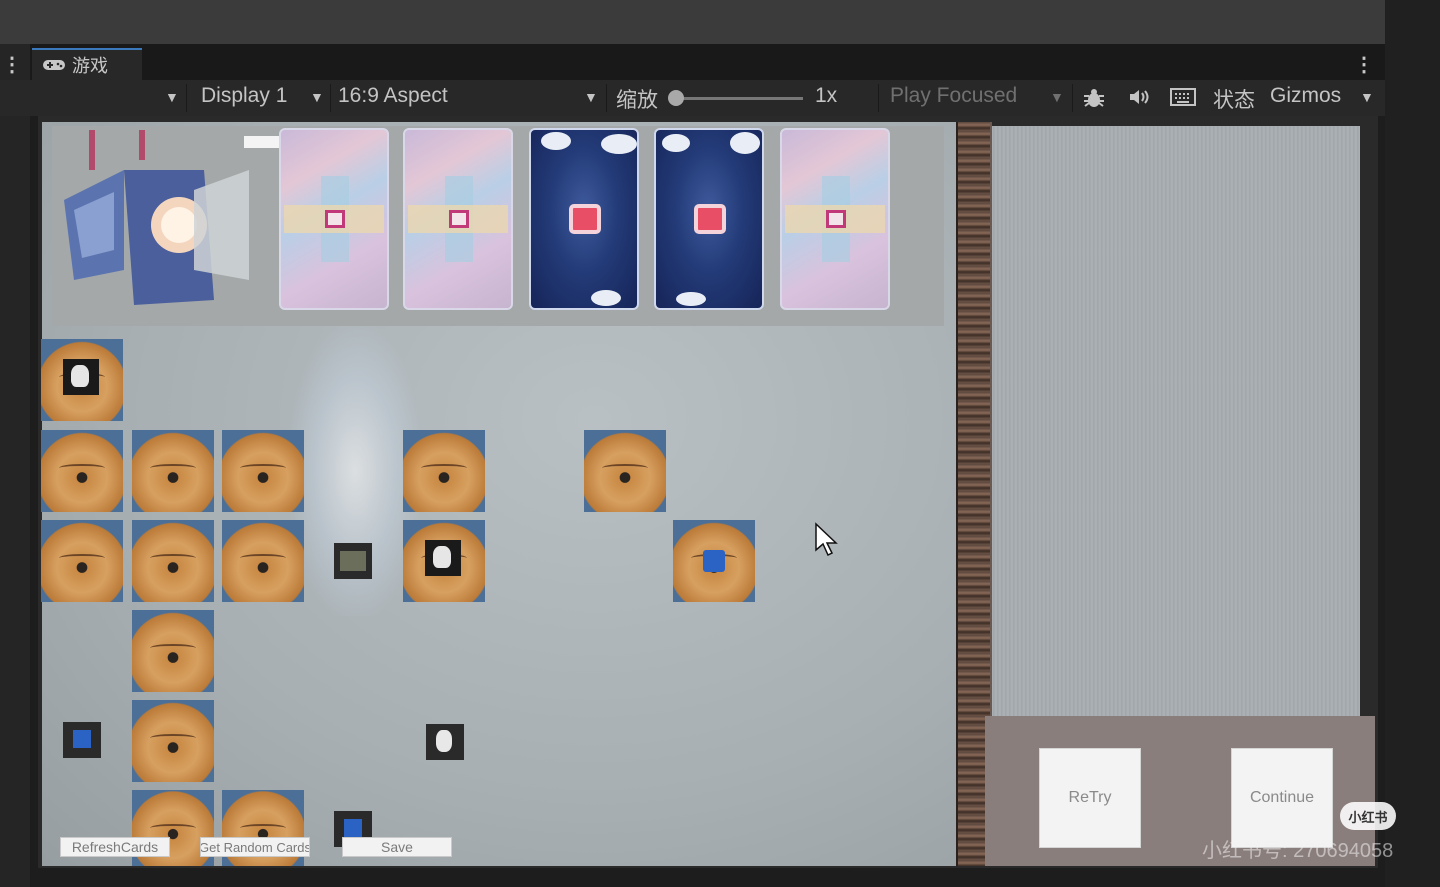  Describe the element at coordinates (1298, 851) in the screenshot. I see `watermark-id: 小红书号: 270694058` at that location.